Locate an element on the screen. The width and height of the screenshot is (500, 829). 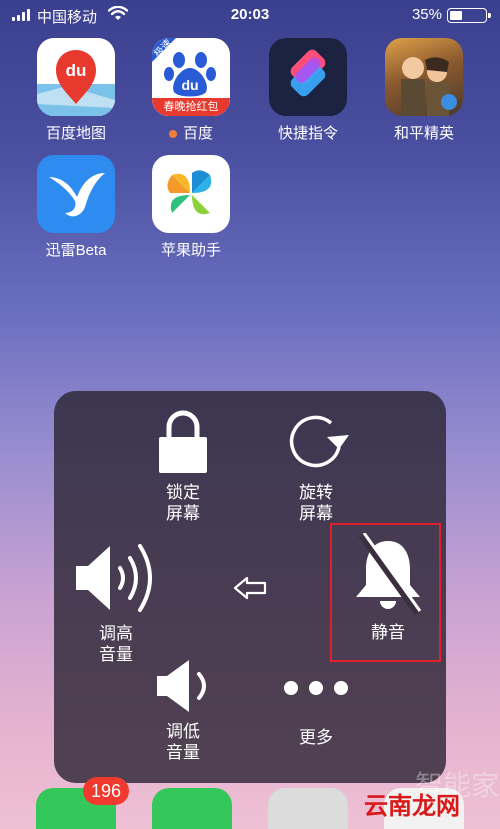
new-update-dot is located at coordinates (172, 134).